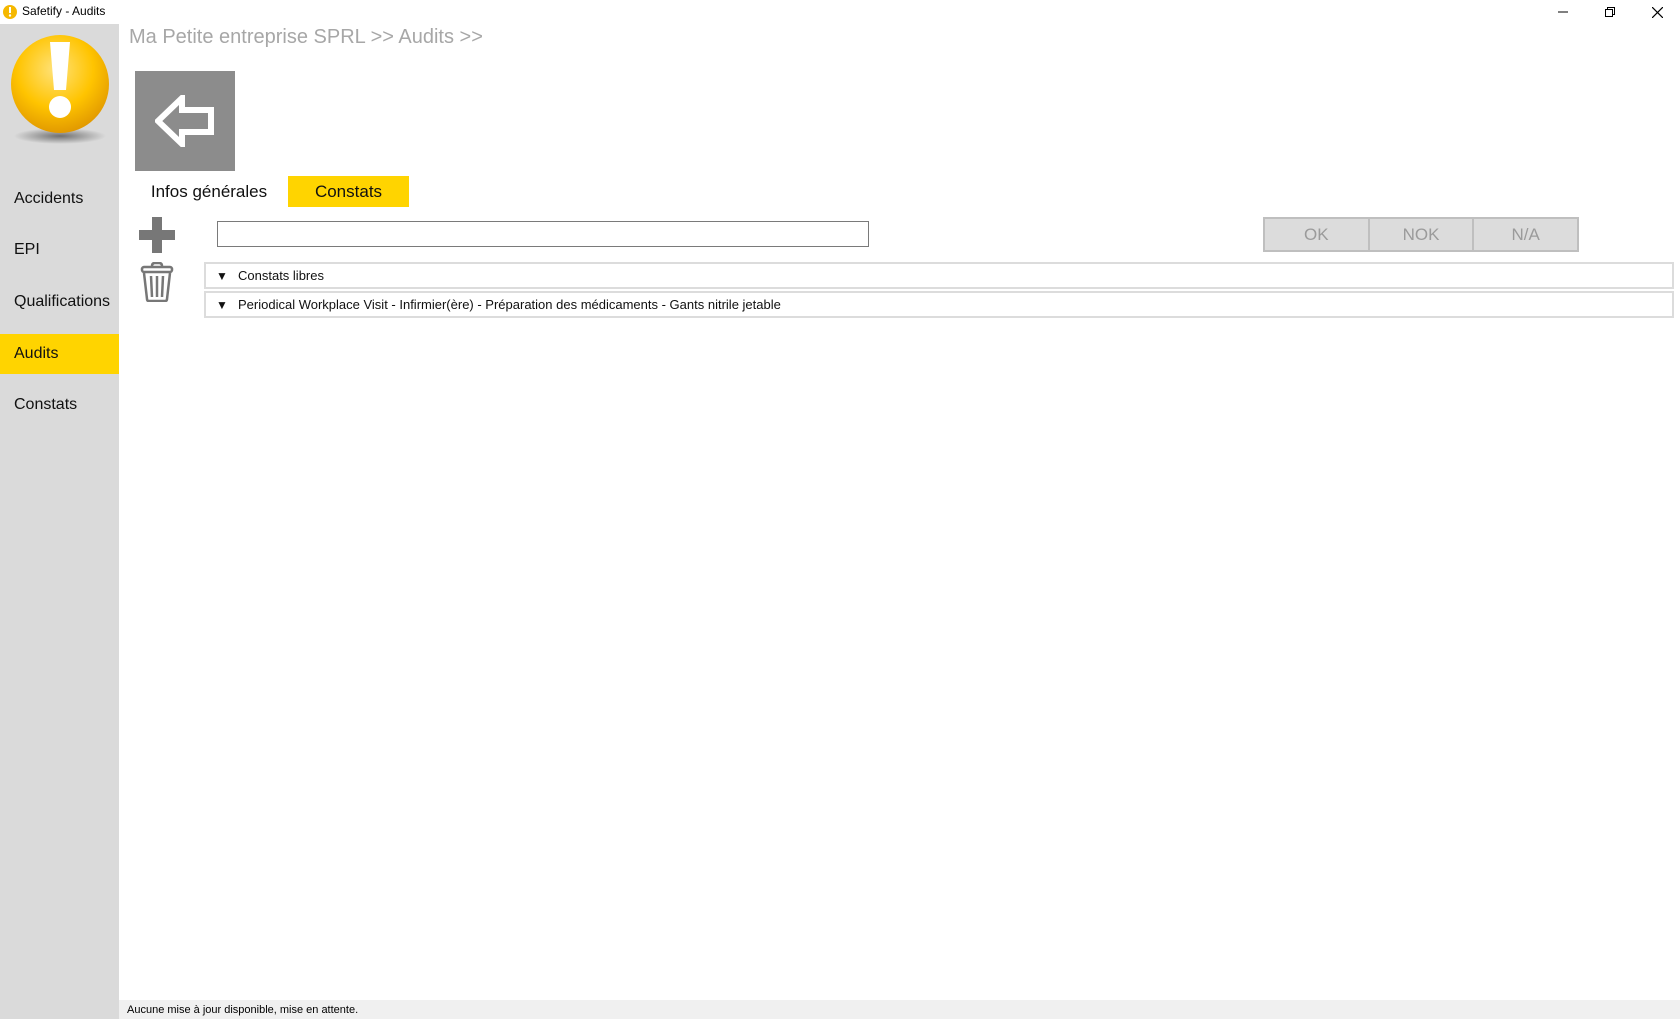  Describe the element at coordinates (10, 12) in the screenshot. I see `warning-icon` at that location.